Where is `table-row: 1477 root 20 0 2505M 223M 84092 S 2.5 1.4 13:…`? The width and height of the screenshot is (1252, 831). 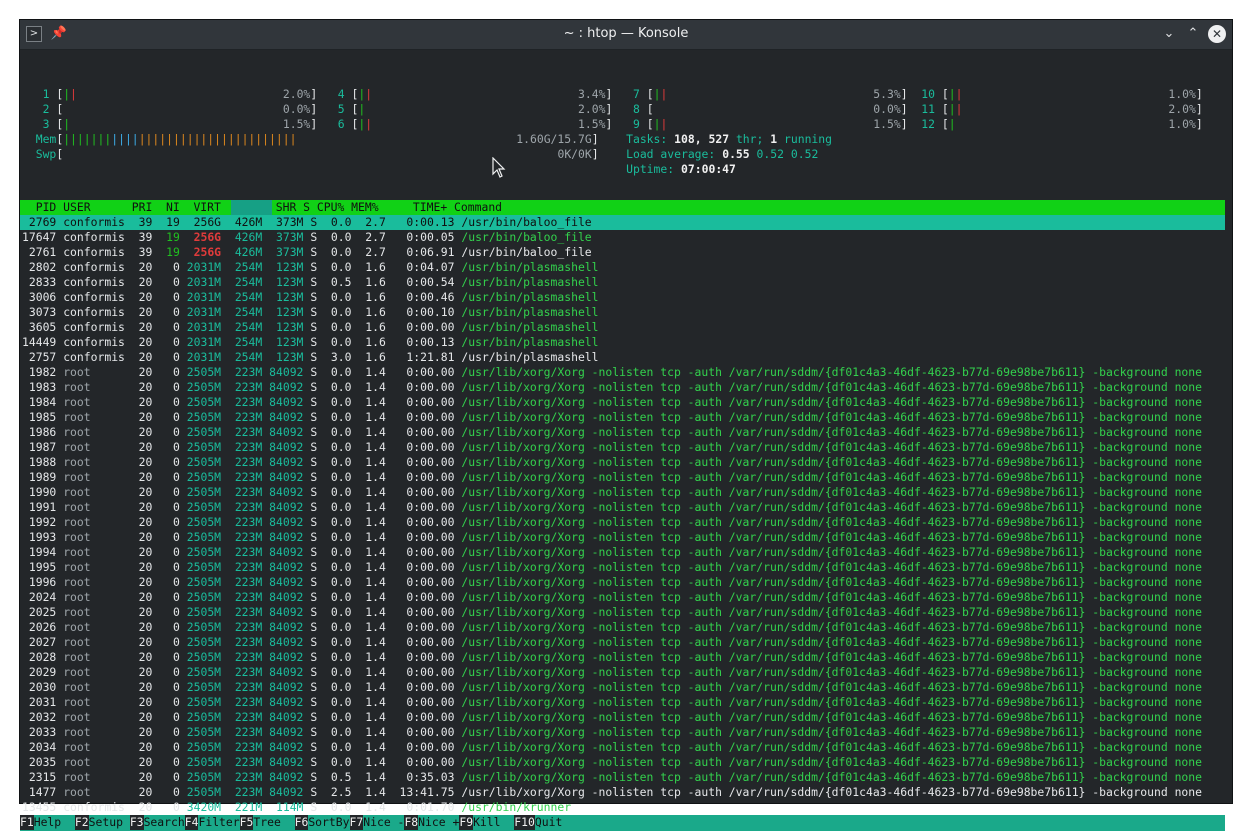
table-row: 1477 root 20 0 2505M 223M 84092 S 2.5 1.4 13:… is located at coordinates (622, 792).